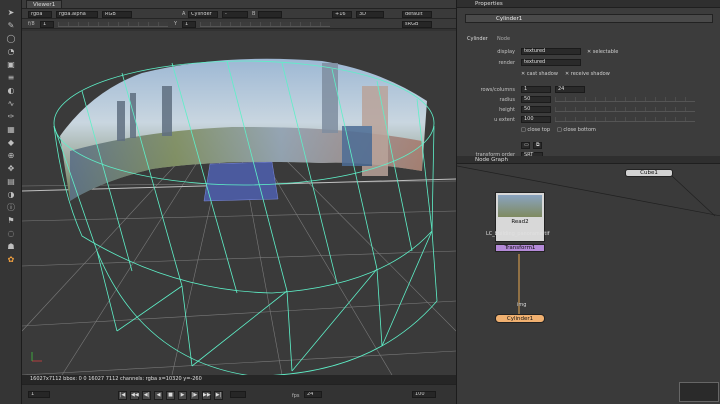 The width and height of the screenshot is (720, 404). Describe the element at coordinates (11, 155) in the screenshot. I see `merge-icon: ⊕` at that location.